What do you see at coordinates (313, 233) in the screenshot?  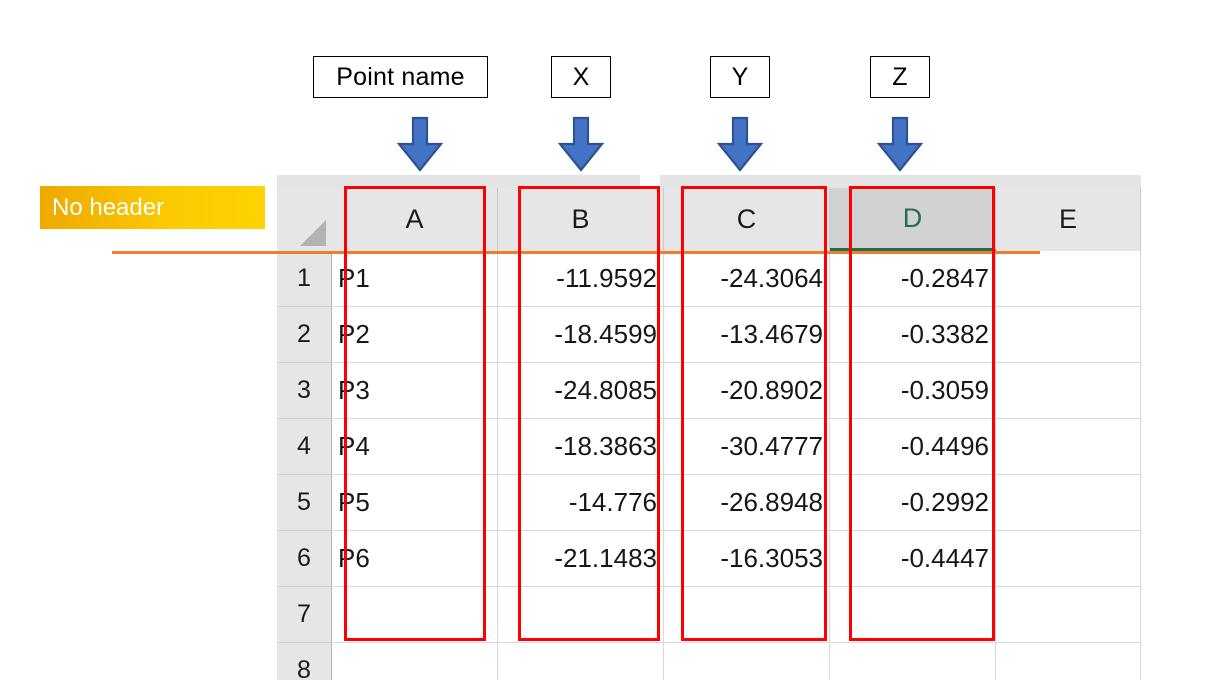 I see `select-all-triangle-icon` at bounding box center [313, 233].